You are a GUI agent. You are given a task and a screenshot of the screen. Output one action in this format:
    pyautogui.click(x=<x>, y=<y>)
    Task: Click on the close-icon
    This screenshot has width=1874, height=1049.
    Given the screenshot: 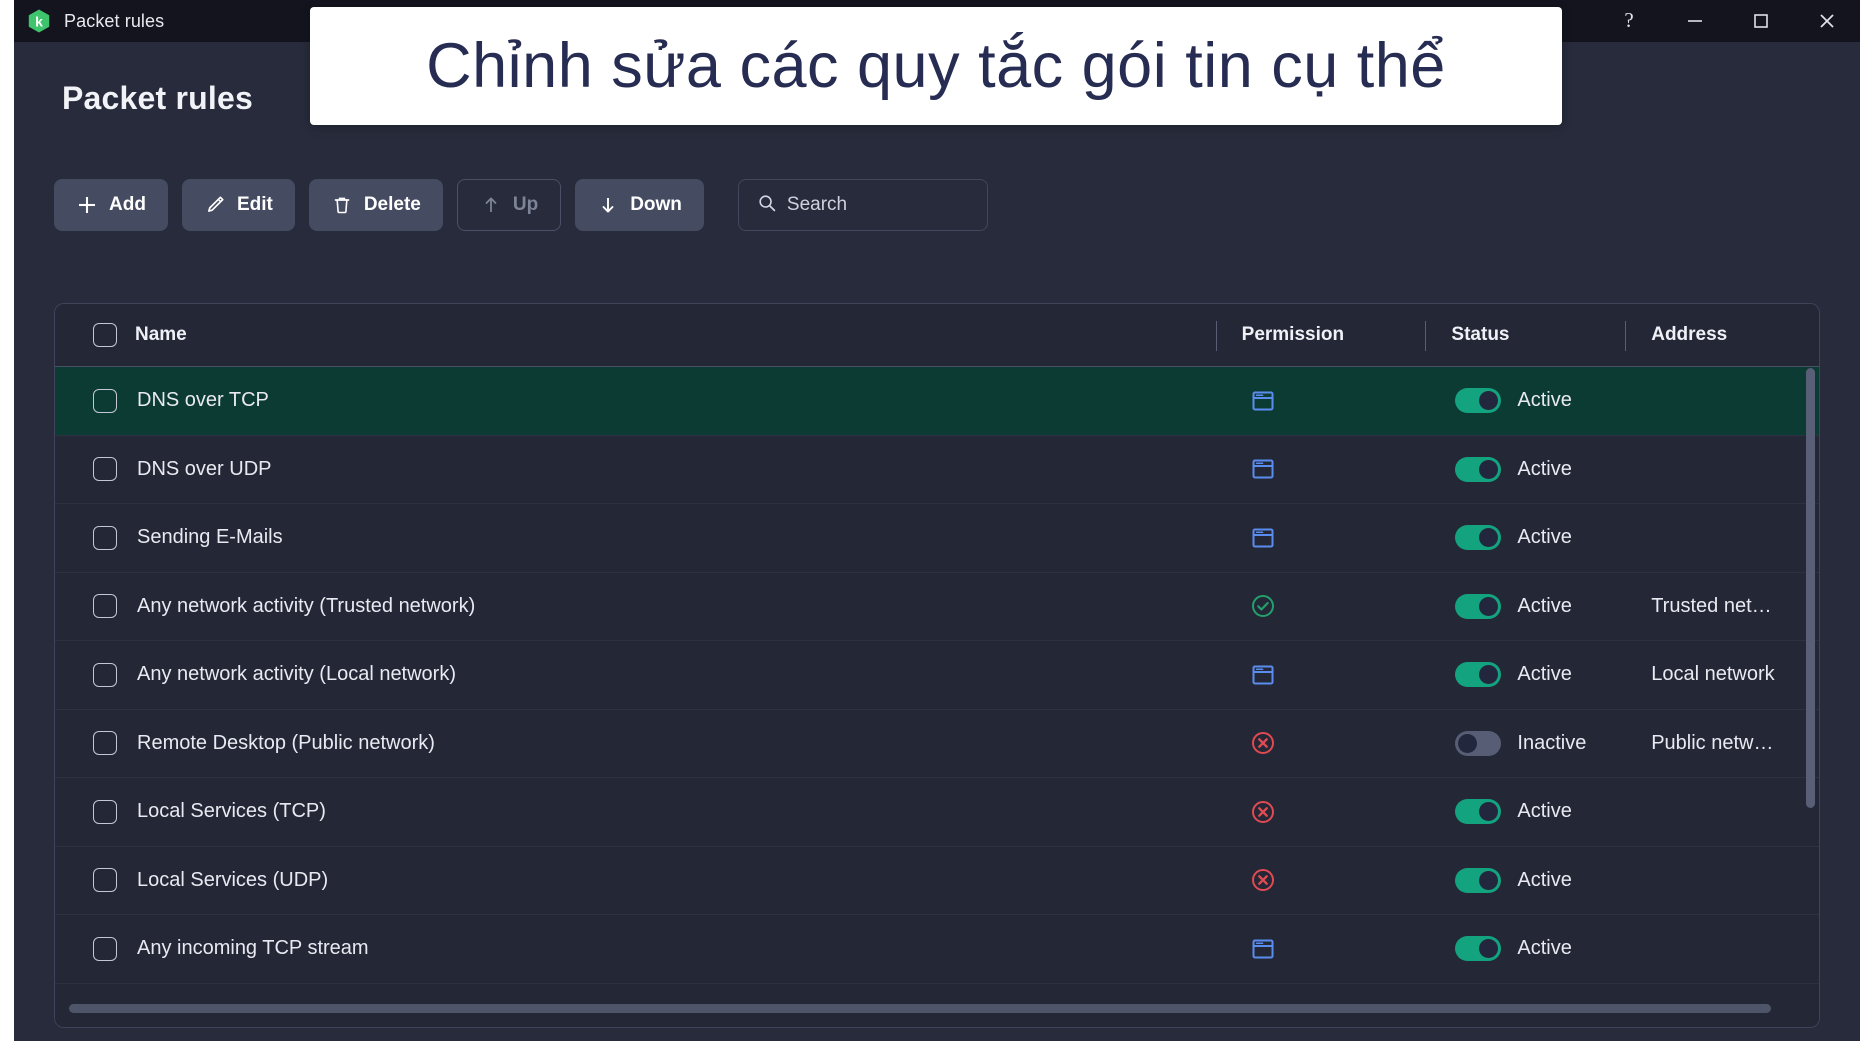 What is the action you would take?
    pyautogui.click(x=1827, y=21)
    